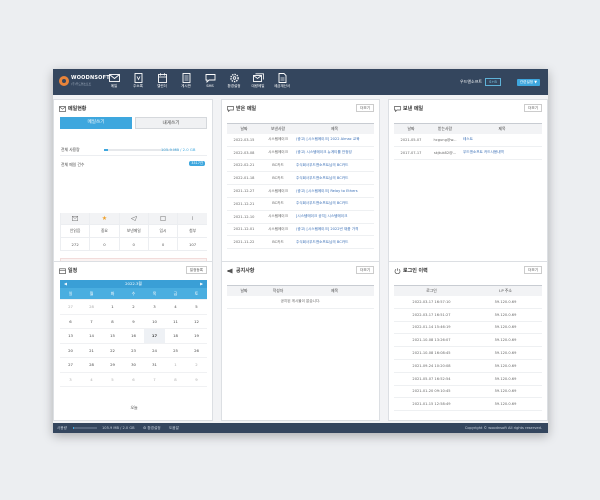 Image resolution: width=600 pixels, height=500 pixels. What do you see at coordinates (445, 128) in the screenshot?
I see `col-recipient: 받는사람` at bounding box center [445, 128].